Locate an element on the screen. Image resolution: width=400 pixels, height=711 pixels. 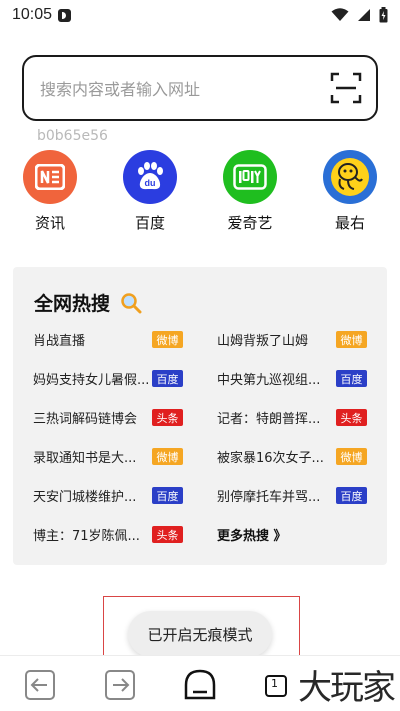
news-icon is located at coordinates (50, 177).